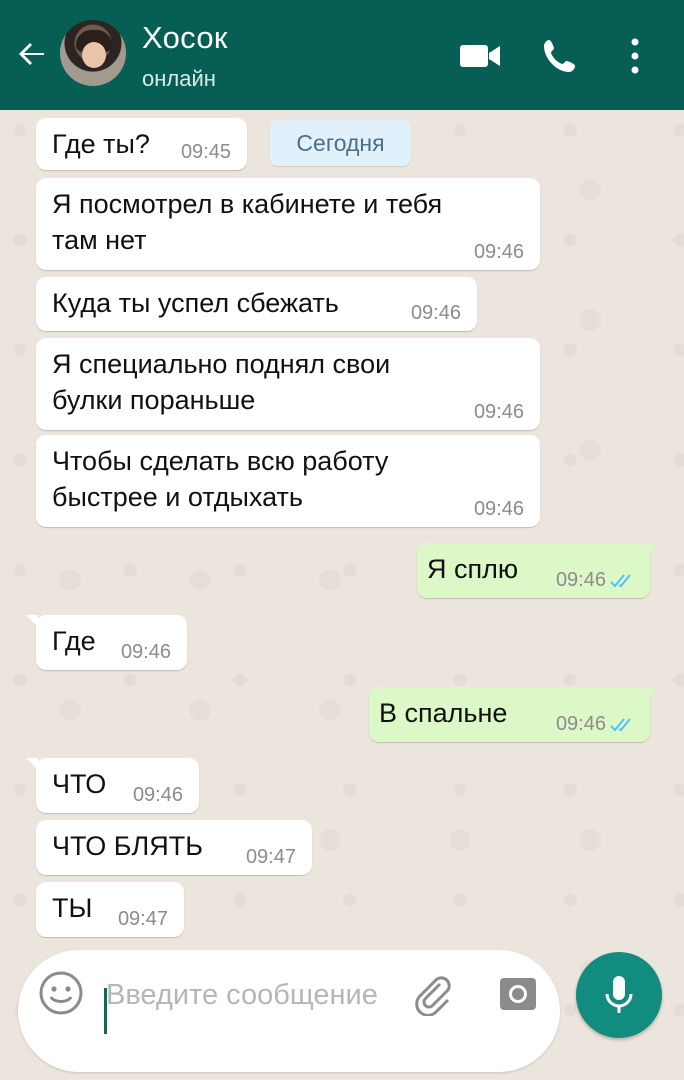 Image resolution: width=684 pixels, height=1080 pixels. I want to click on message-bubble: ЧТО БЛЯТЬ 09:47, so click(174, 847).